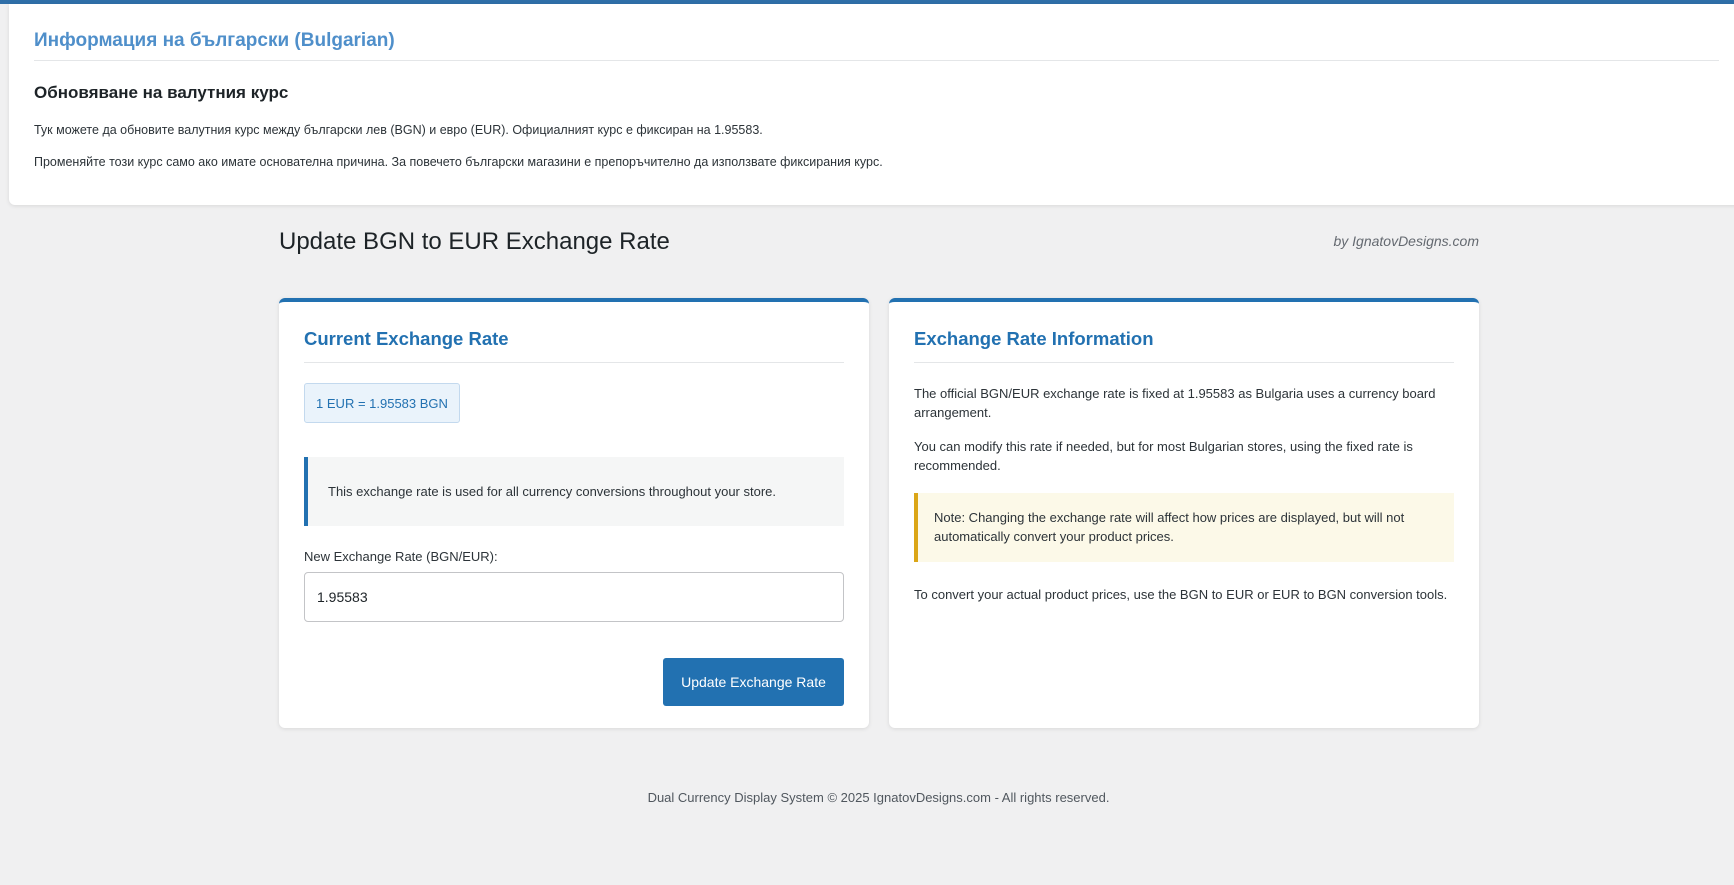  What do you see at coordinates (214, 40) in the screenshot?
I see `bulgarian-info-title: Информация на български (Bulgarian)` at bounding box center [214, 40].